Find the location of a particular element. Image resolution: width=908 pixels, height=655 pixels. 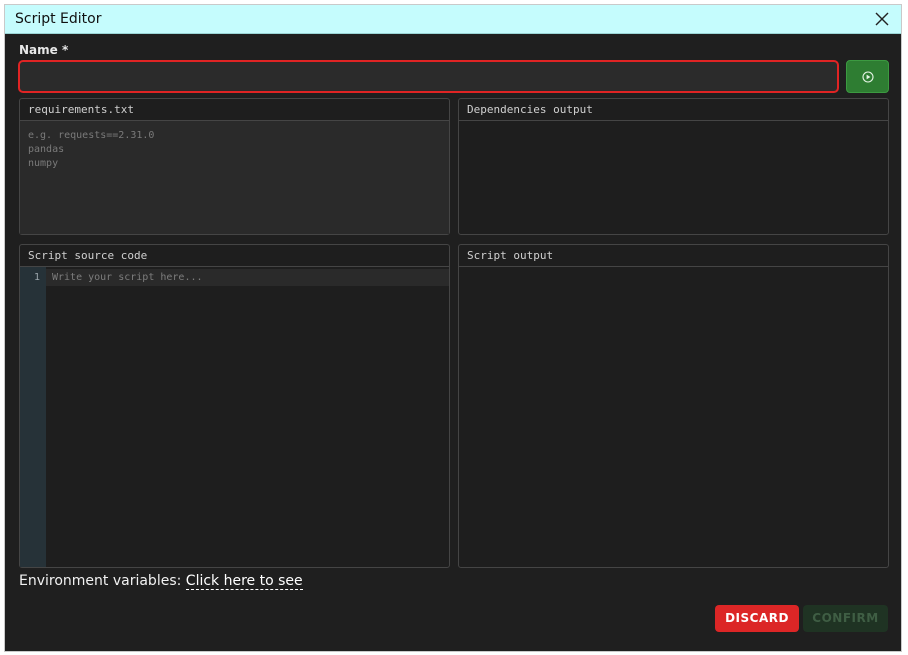

dependencies-output-panel: Dependencies output is located at coordinates (673, 166).